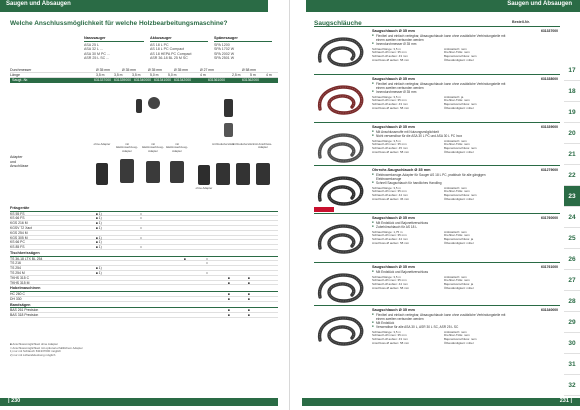 The image size is (580, 410). I want to click on machine-name: KS 85 FS, so click(17, 247).